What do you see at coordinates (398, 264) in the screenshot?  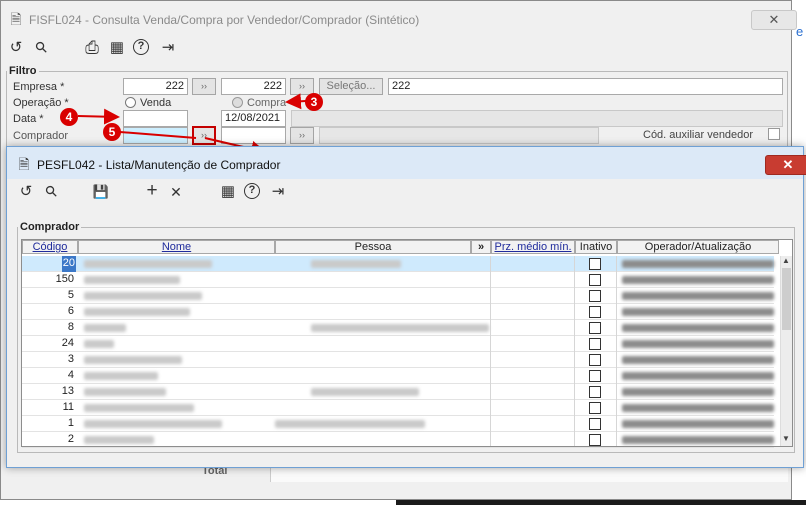 I see `table-row: 20` at bounding box center [398, 264].